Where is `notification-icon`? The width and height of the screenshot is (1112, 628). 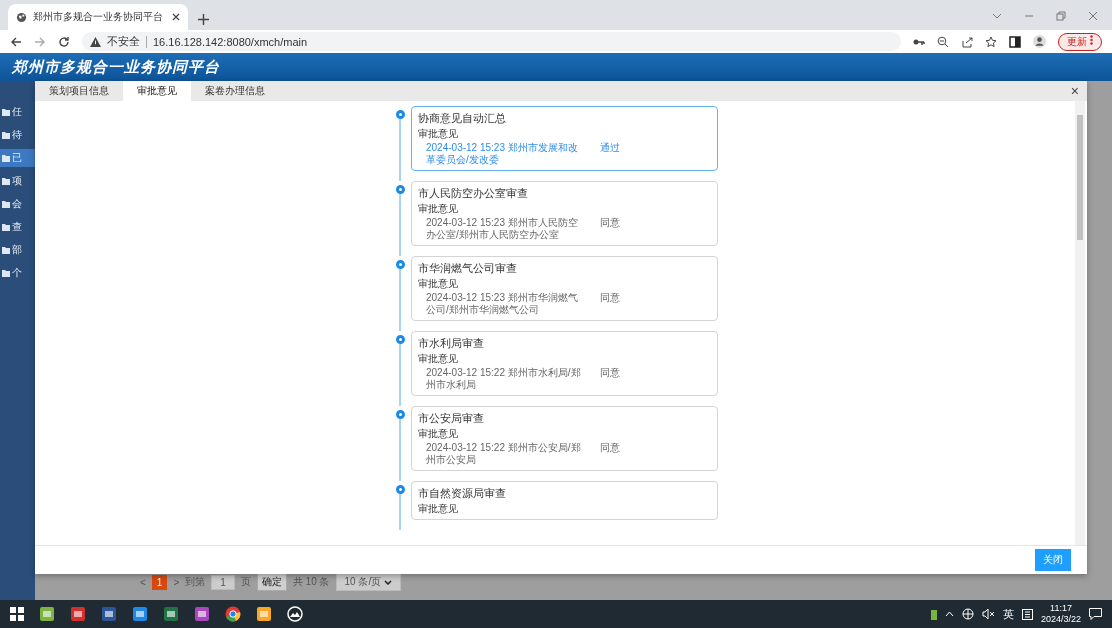
notification-icon is located at coordinates (1095, 614).